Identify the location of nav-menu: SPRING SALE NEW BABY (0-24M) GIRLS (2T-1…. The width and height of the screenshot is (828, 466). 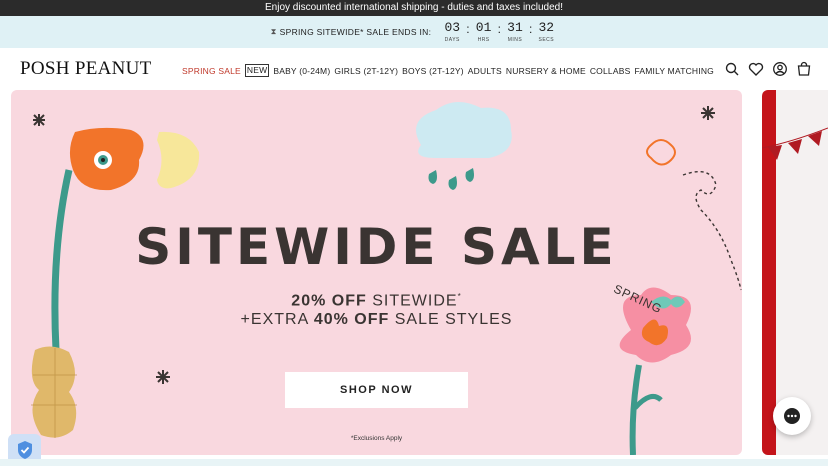
(450, 70).